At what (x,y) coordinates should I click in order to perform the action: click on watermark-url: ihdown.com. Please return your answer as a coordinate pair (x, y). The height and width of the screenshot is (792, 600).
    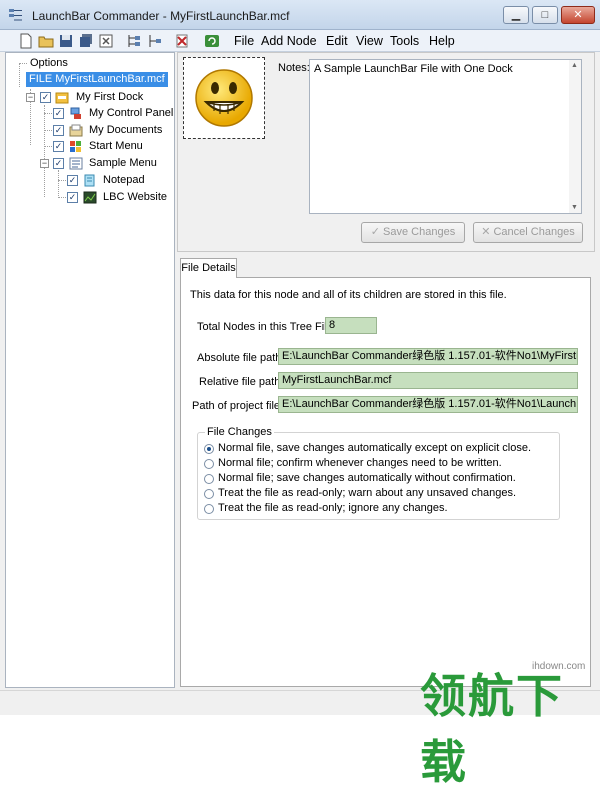
    Looking at the image, I should click on (559, 666).